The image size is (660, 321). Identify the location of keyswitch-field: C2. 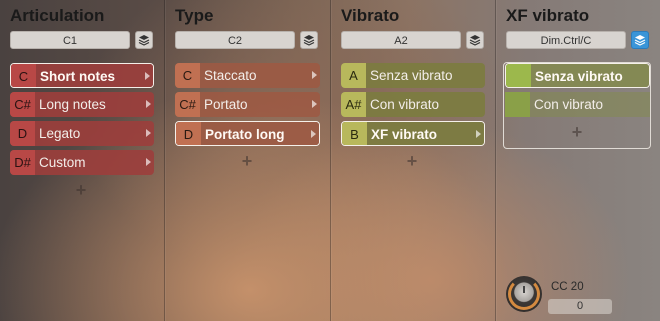
(235, 40).